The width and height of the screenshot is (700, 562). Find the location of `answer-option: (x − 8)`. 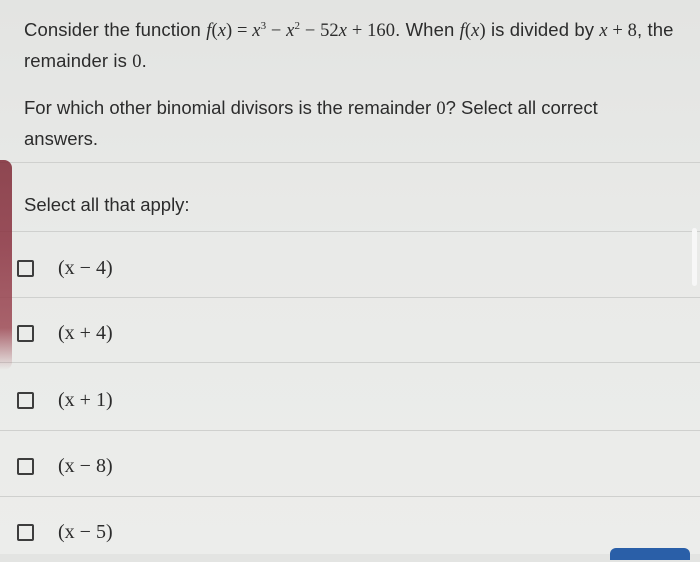

answer-option: (x − 8) is located at coordinates (350, 466).